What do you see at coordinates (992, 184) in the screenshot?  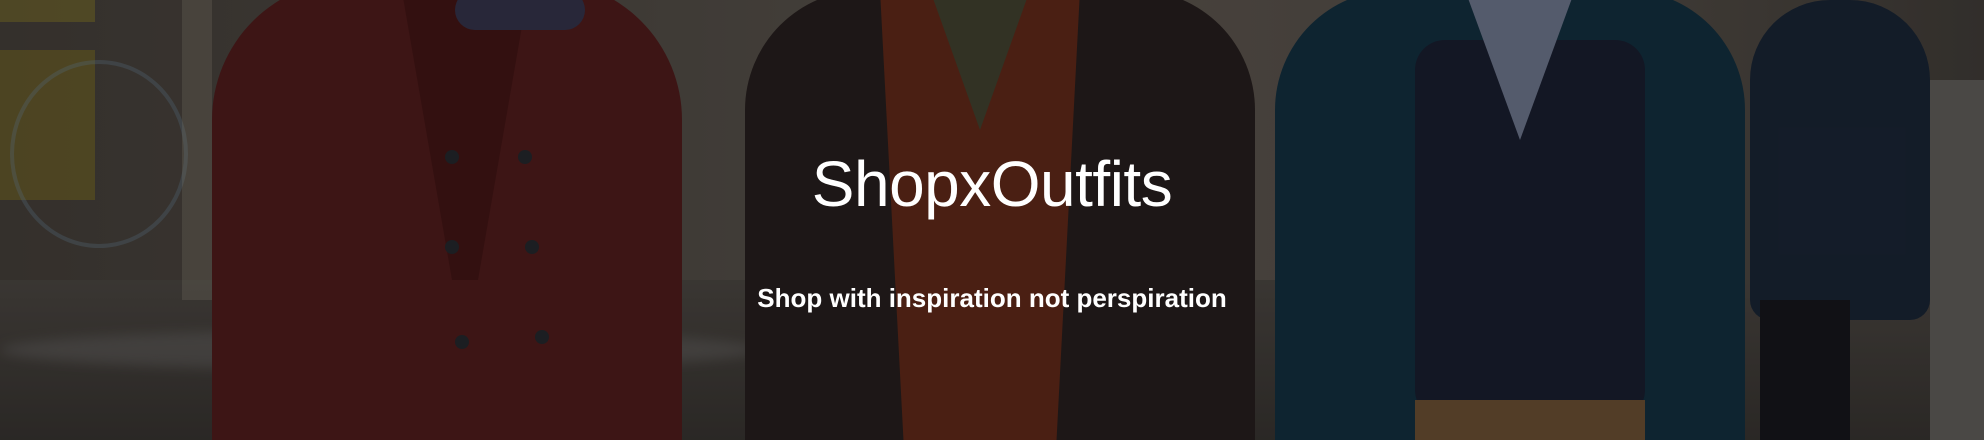 I see `brand-title: ShopxOutfits` at bounding box center [992, 184].